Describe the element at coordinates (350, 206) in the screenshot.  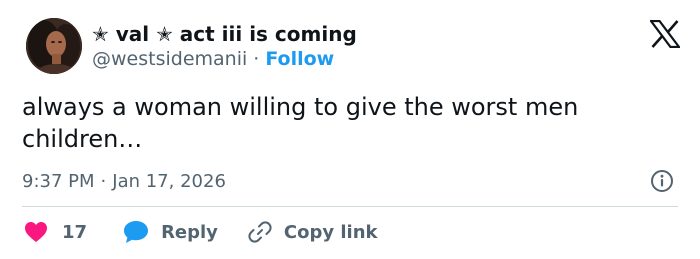
I see `divider` at that location.